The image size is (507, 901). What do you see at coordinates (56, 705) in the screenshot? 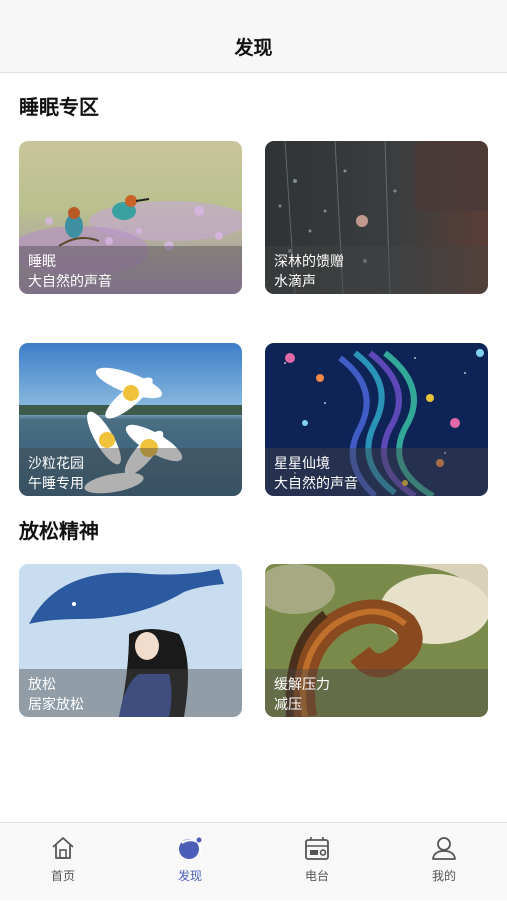
I see `card-subtitle: 居家放松` at bounding box center [56, 705].